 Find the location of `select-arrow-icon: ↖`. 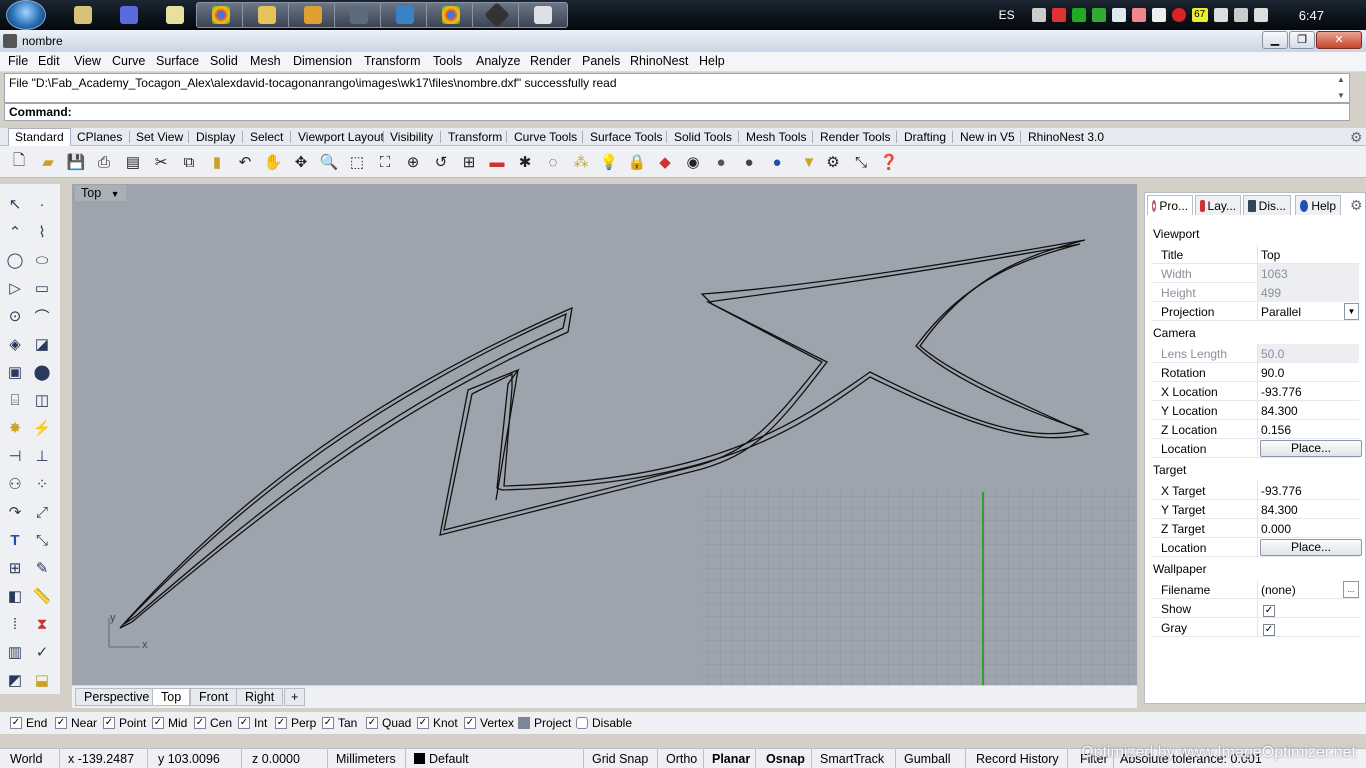

select-arrow-icon: ↖ is located at coordinates (15, 204).